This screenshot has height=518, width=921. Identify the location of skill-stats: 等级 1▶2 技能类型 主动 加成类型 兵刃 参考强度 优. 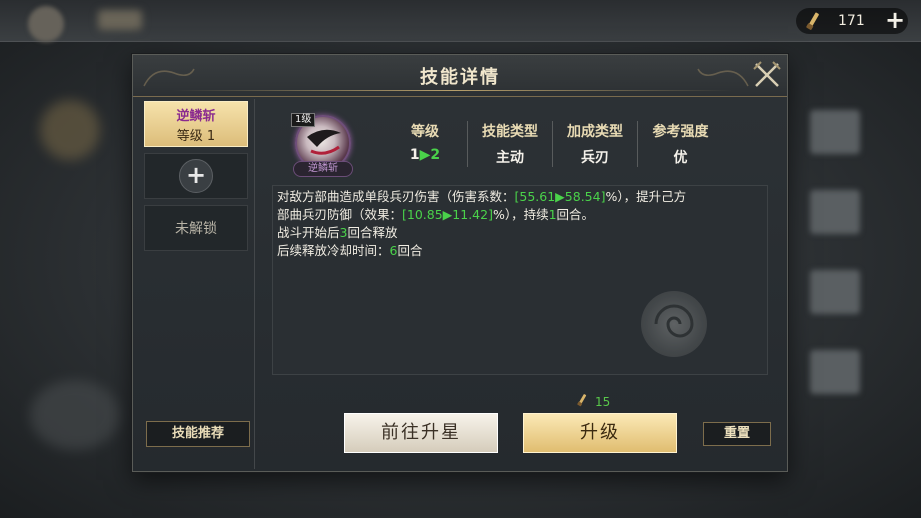
(553, 144).